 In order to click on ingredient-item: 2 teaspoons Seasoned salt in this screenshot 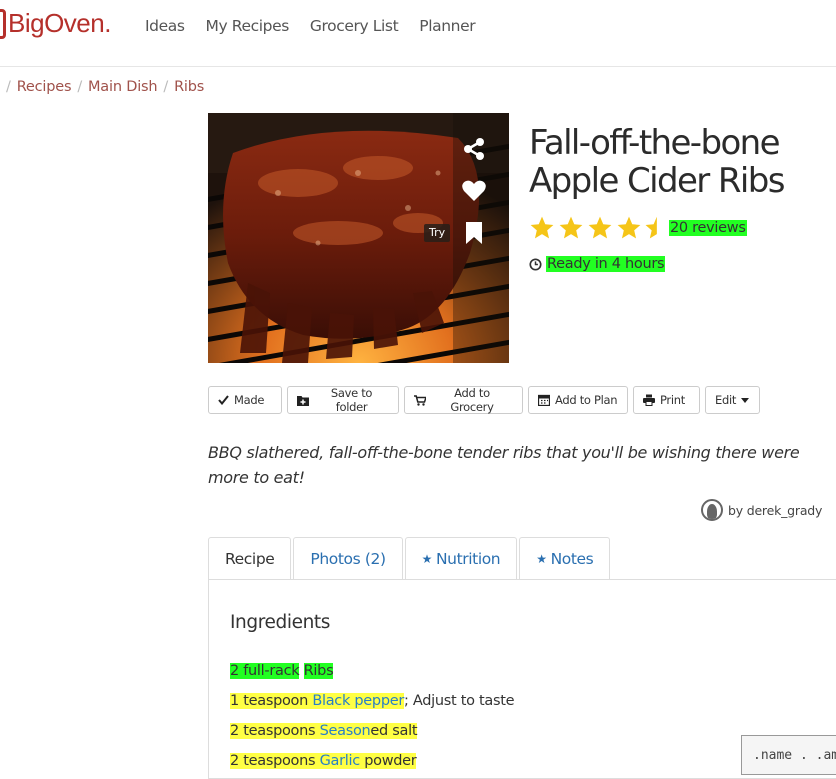, I will do `click(372, 731)`.